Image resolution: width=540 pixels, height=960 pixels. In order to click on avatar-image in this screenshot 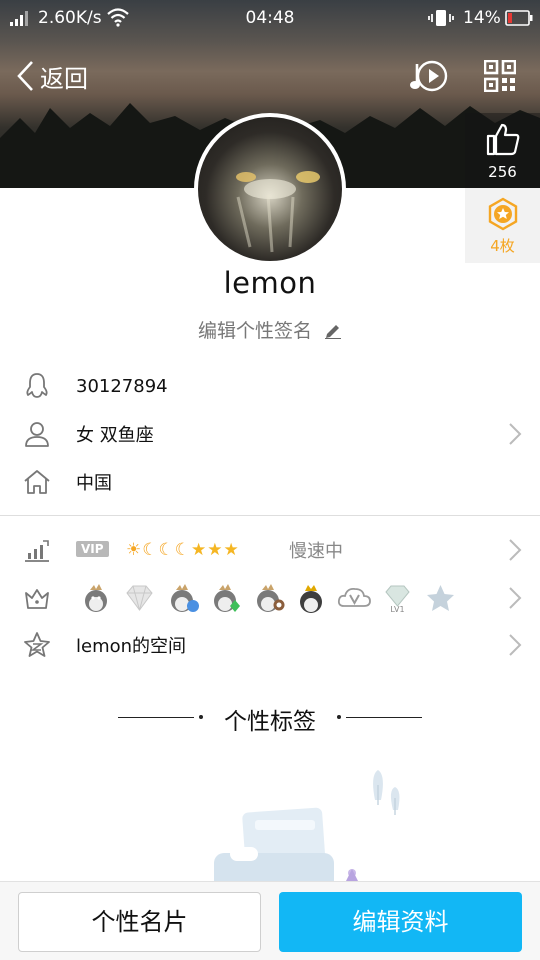, I will do `click(278, 212)`.